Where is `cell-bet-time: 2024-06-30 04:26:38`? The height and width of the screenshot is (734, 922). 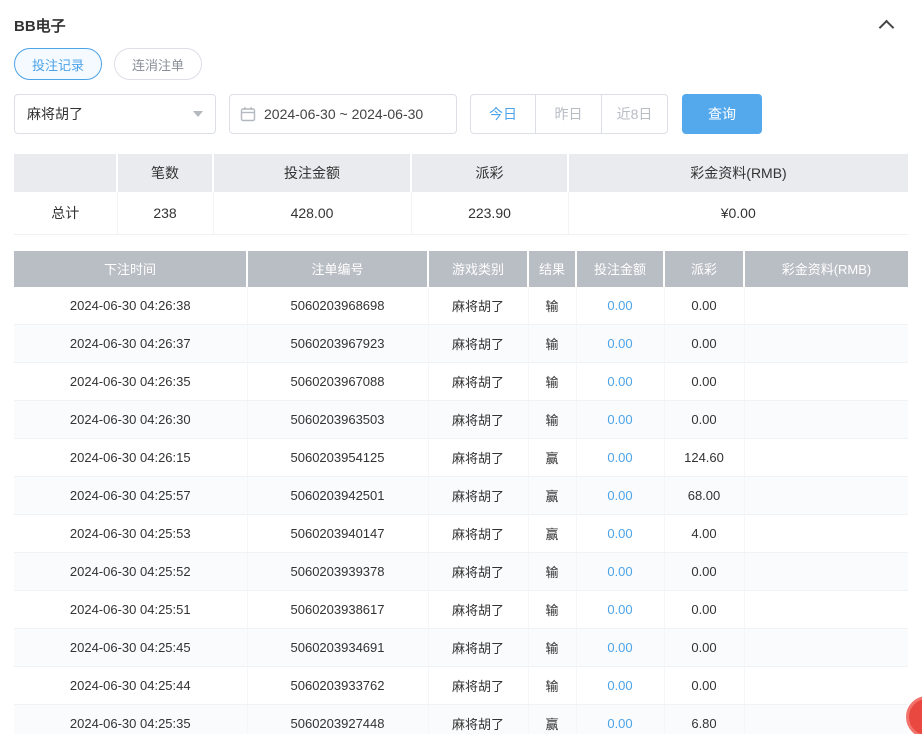 cell-bet-time: 2024-06-30 04:26:38 is located at coordinates (131, 305).